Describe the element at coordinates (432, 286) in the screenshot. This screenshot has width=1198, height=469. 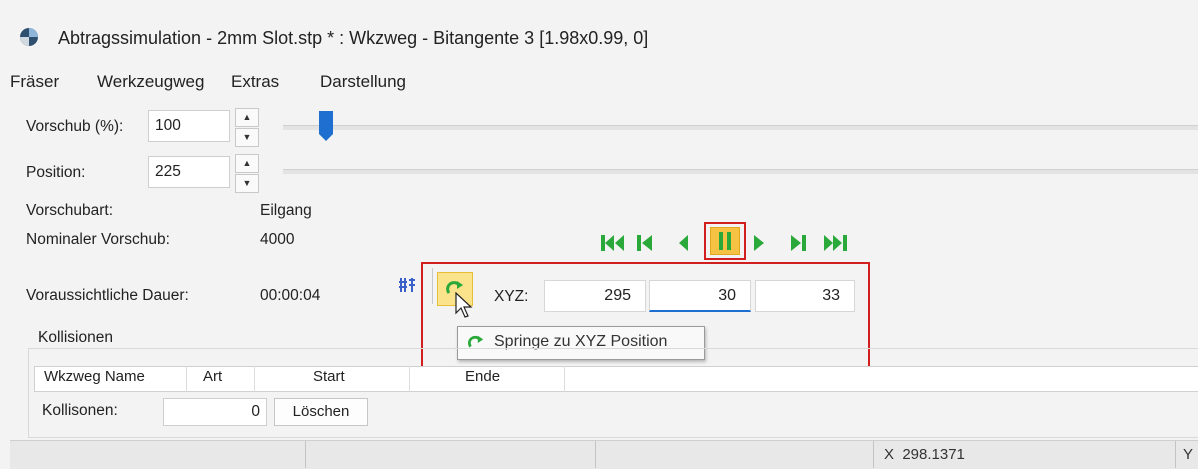
I see `toolbar-separator` at that location.